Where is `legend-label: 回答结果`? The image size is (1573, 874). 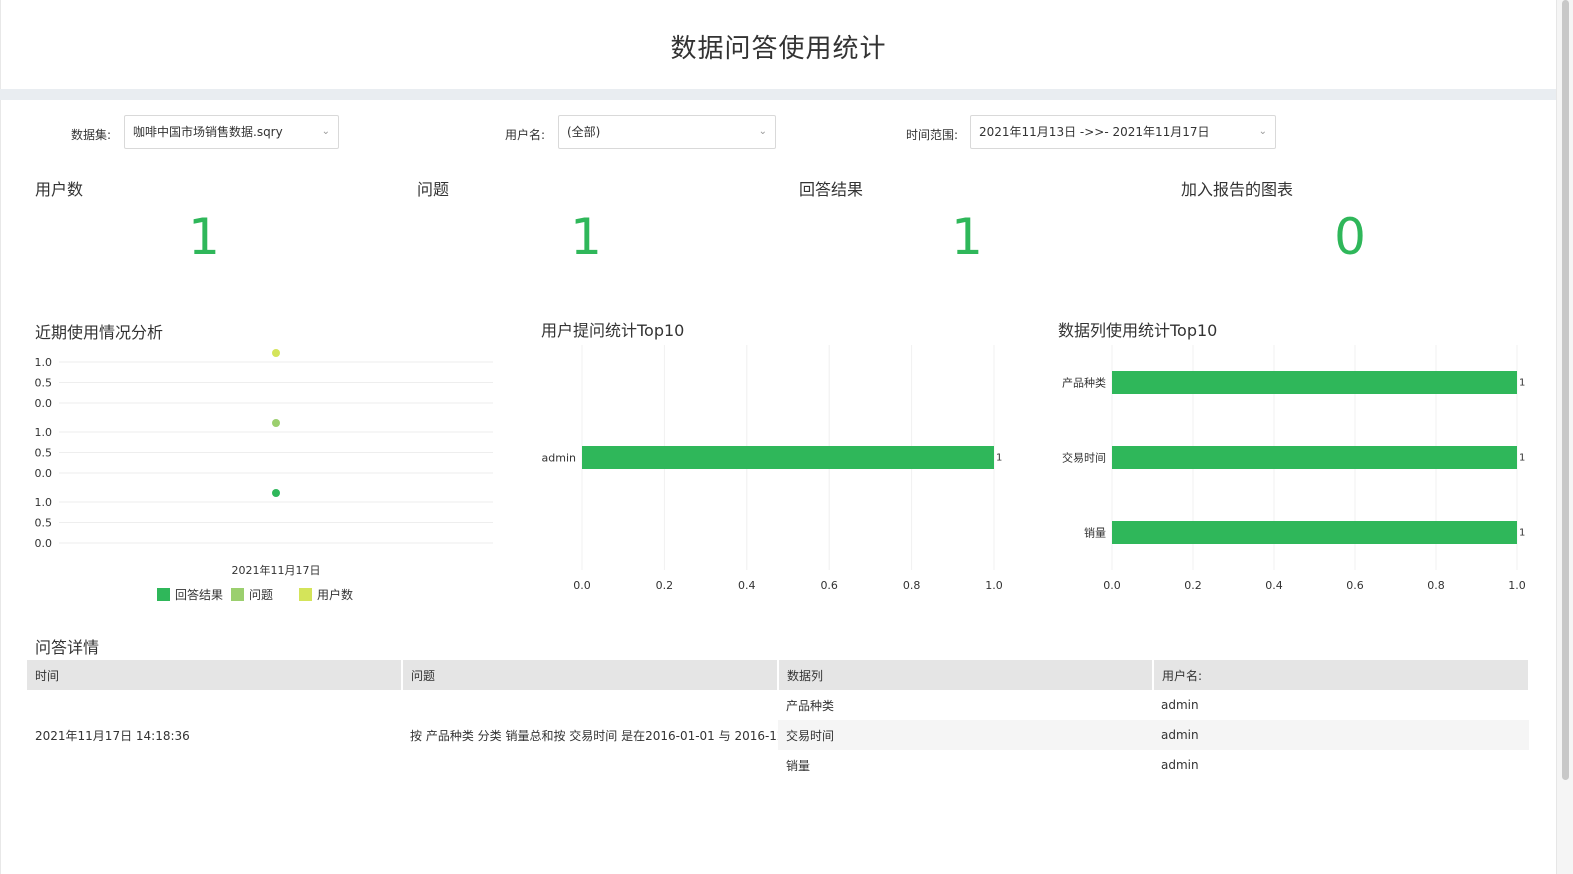
legend-label: 回答结果 is located at coordinates (199, 595).